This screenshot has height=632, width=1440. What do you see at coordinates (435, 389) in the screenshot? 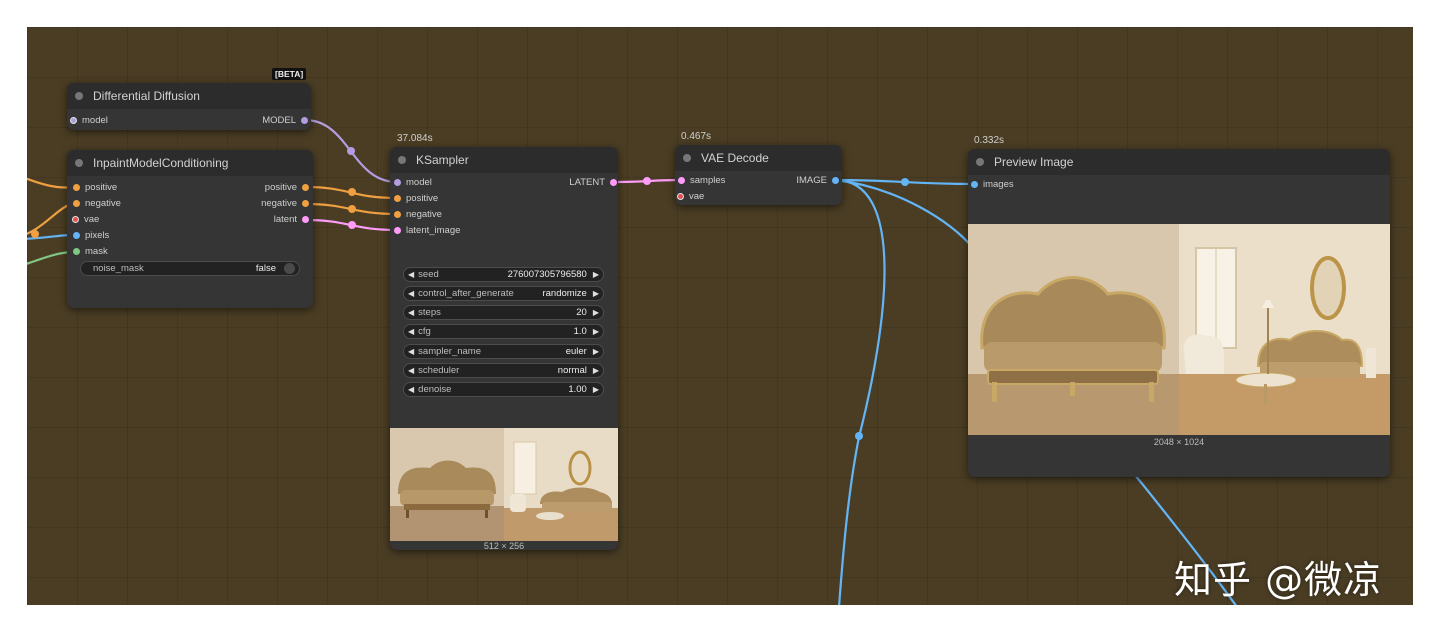
I see `widget-label: denoise` at bounding box center [435, 389].